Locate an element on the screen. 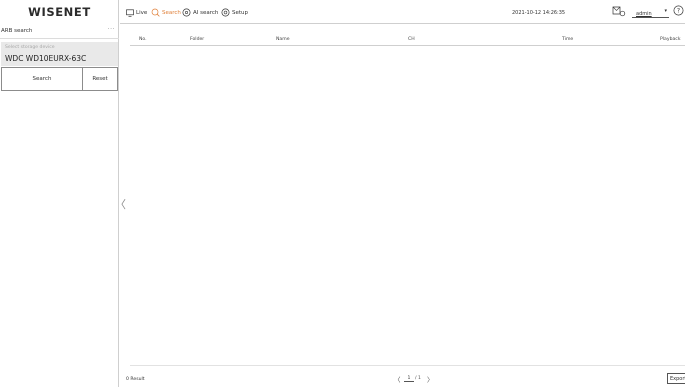 This screenshot has height=387, width=685. chevron-down-icon: ▾ is located at coordinates (665, 11).